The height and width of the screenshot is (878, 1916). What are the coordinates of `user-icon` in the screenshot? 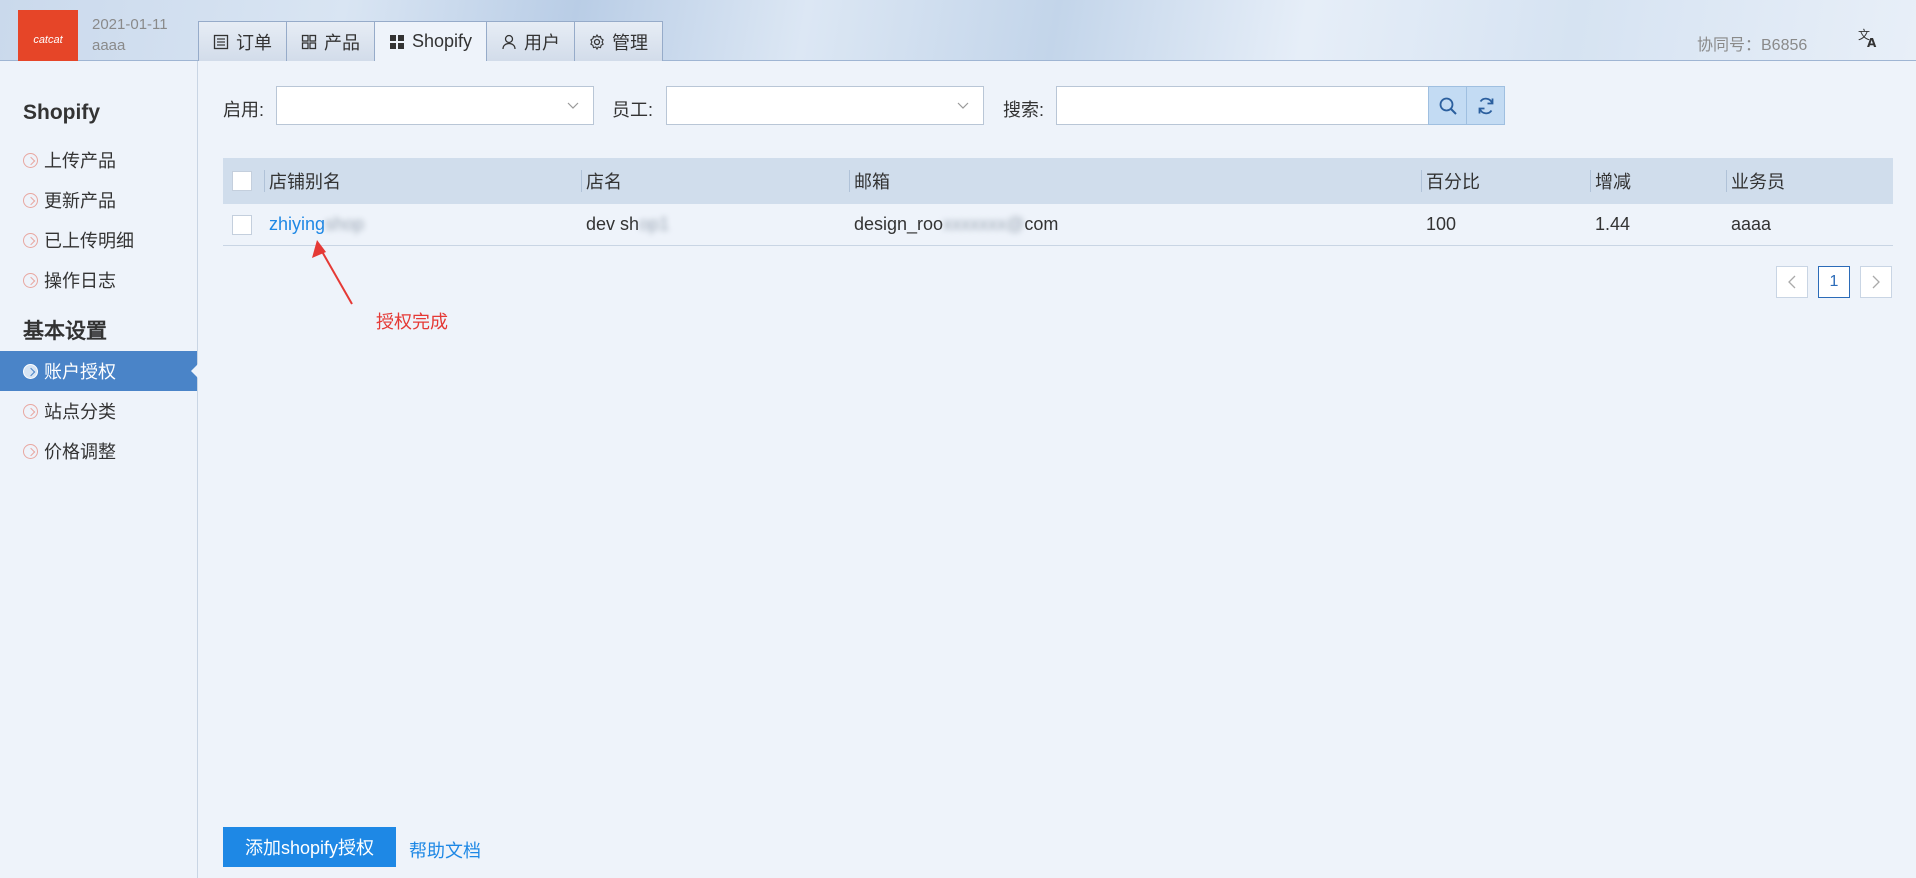 It's located at (509, 41).